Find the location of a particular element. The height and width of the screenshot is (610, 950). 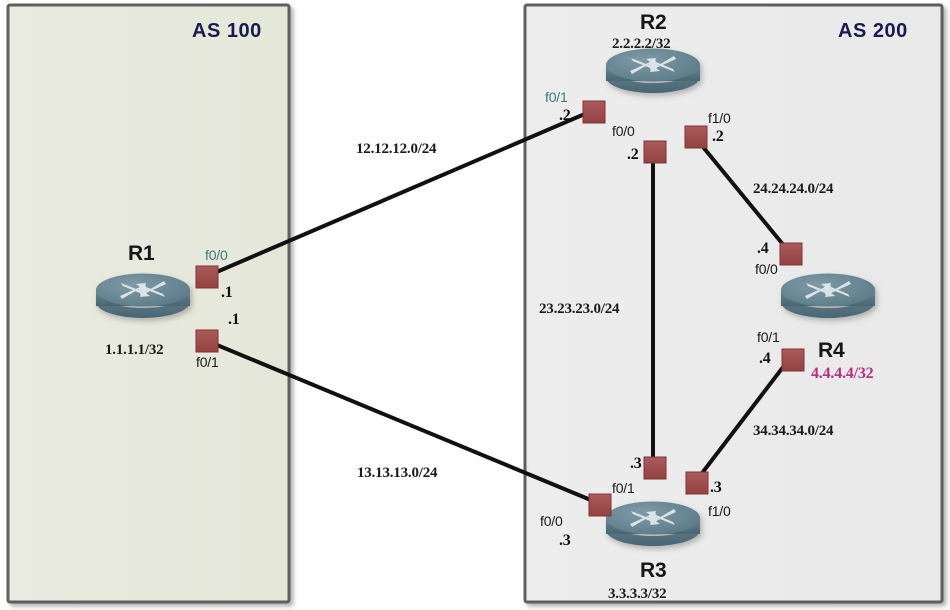

router-r4-shape is located at coordinates (828, 296).